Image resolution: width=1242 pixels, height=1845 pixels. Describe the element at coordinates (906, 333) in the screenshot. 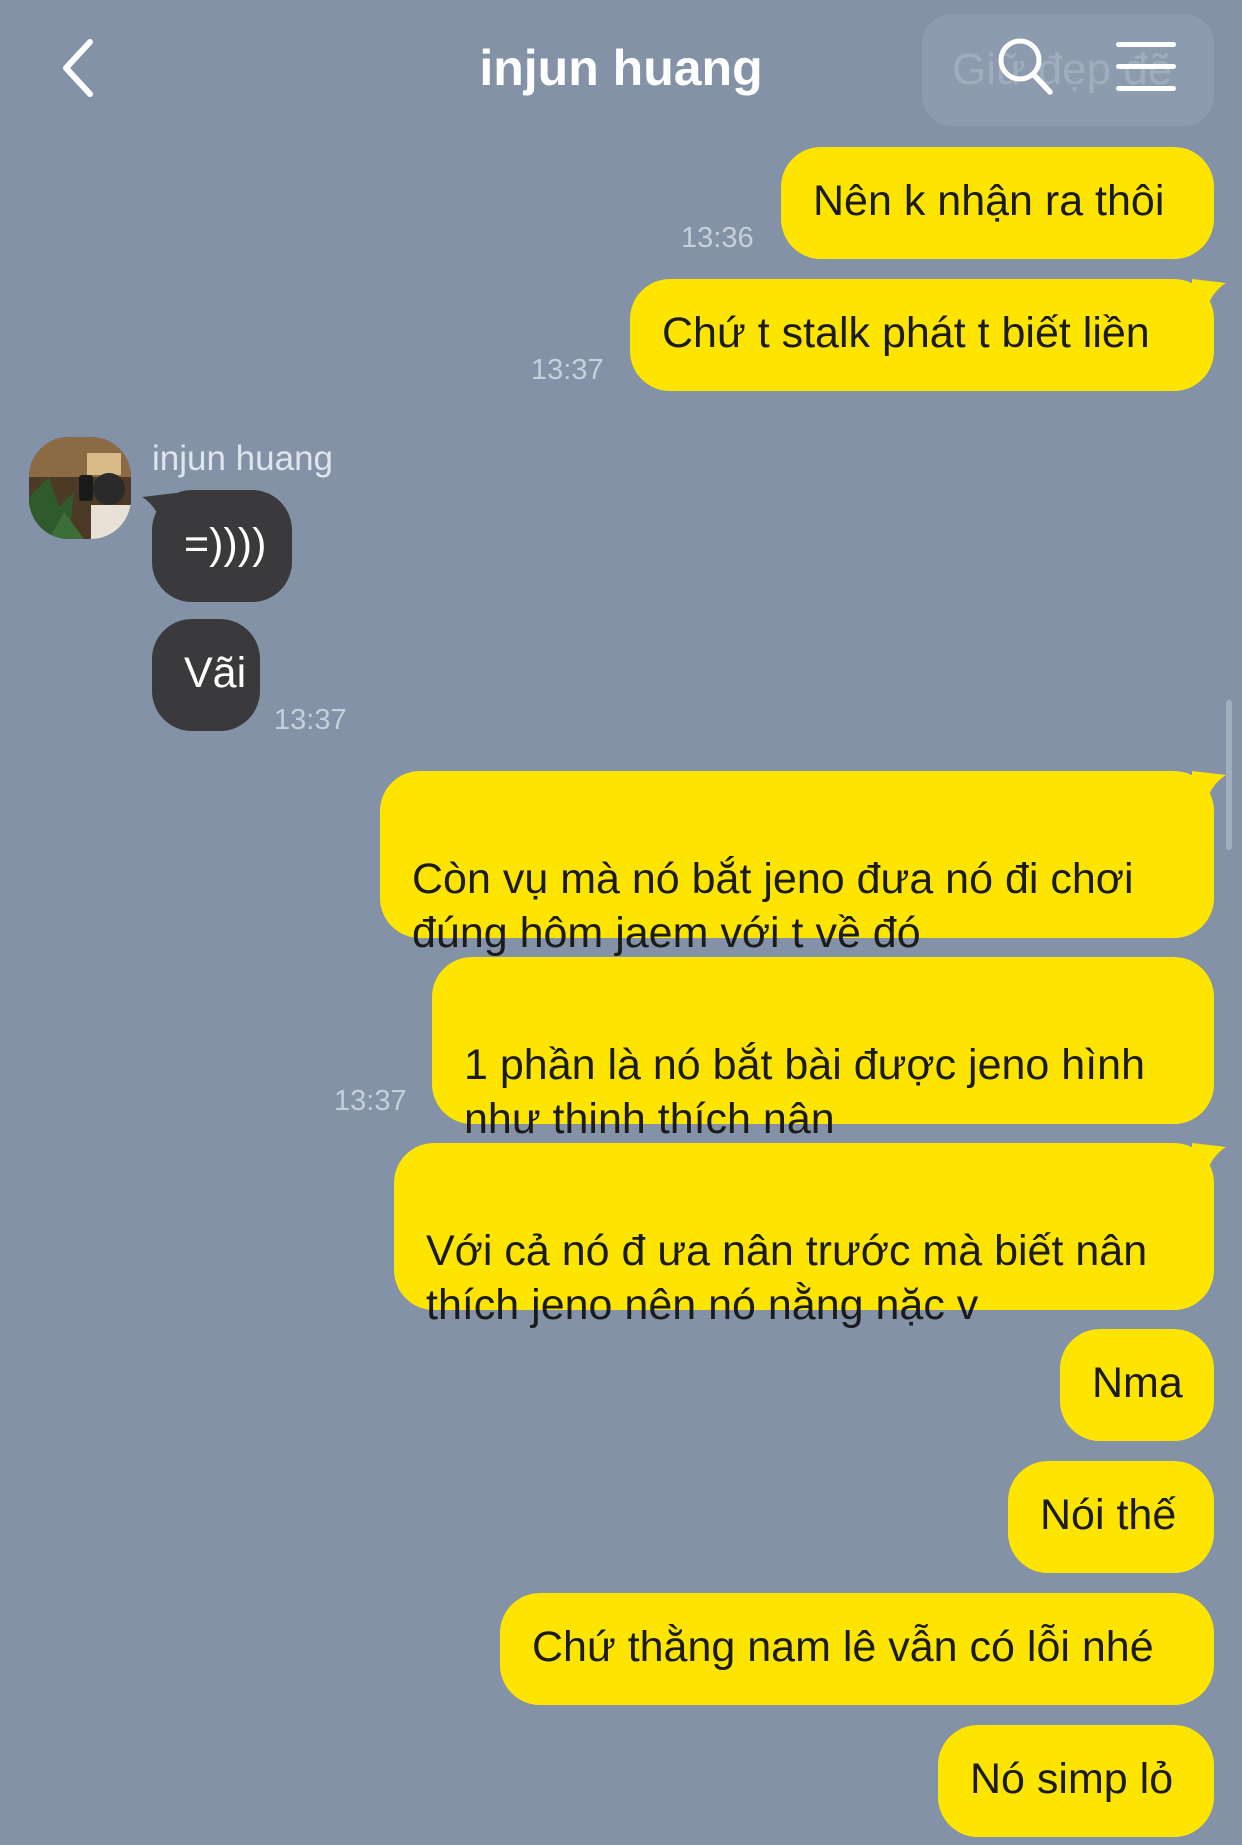

I see `message-text: Chứ t stalk phát t biết liền` at that location.